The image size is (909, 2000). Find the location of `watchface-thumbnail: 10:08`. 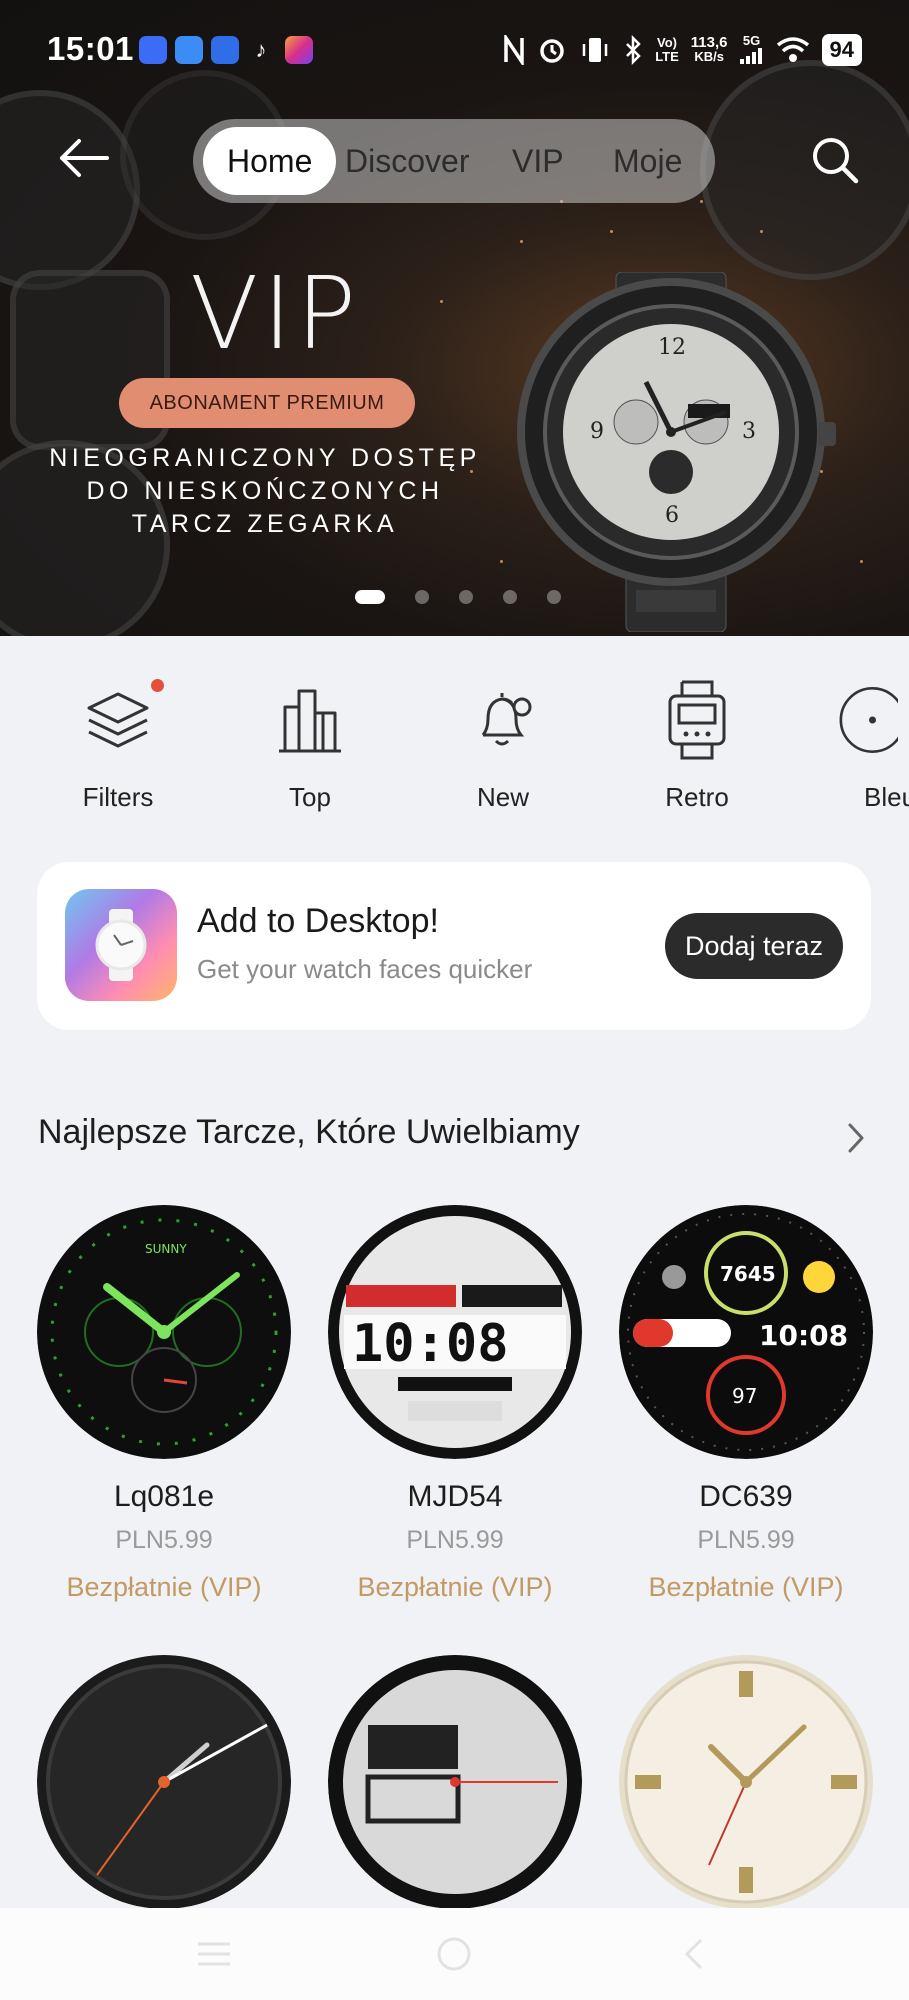

watchface-thumbnail: 10:08 is located at coordinates (455, 1332).